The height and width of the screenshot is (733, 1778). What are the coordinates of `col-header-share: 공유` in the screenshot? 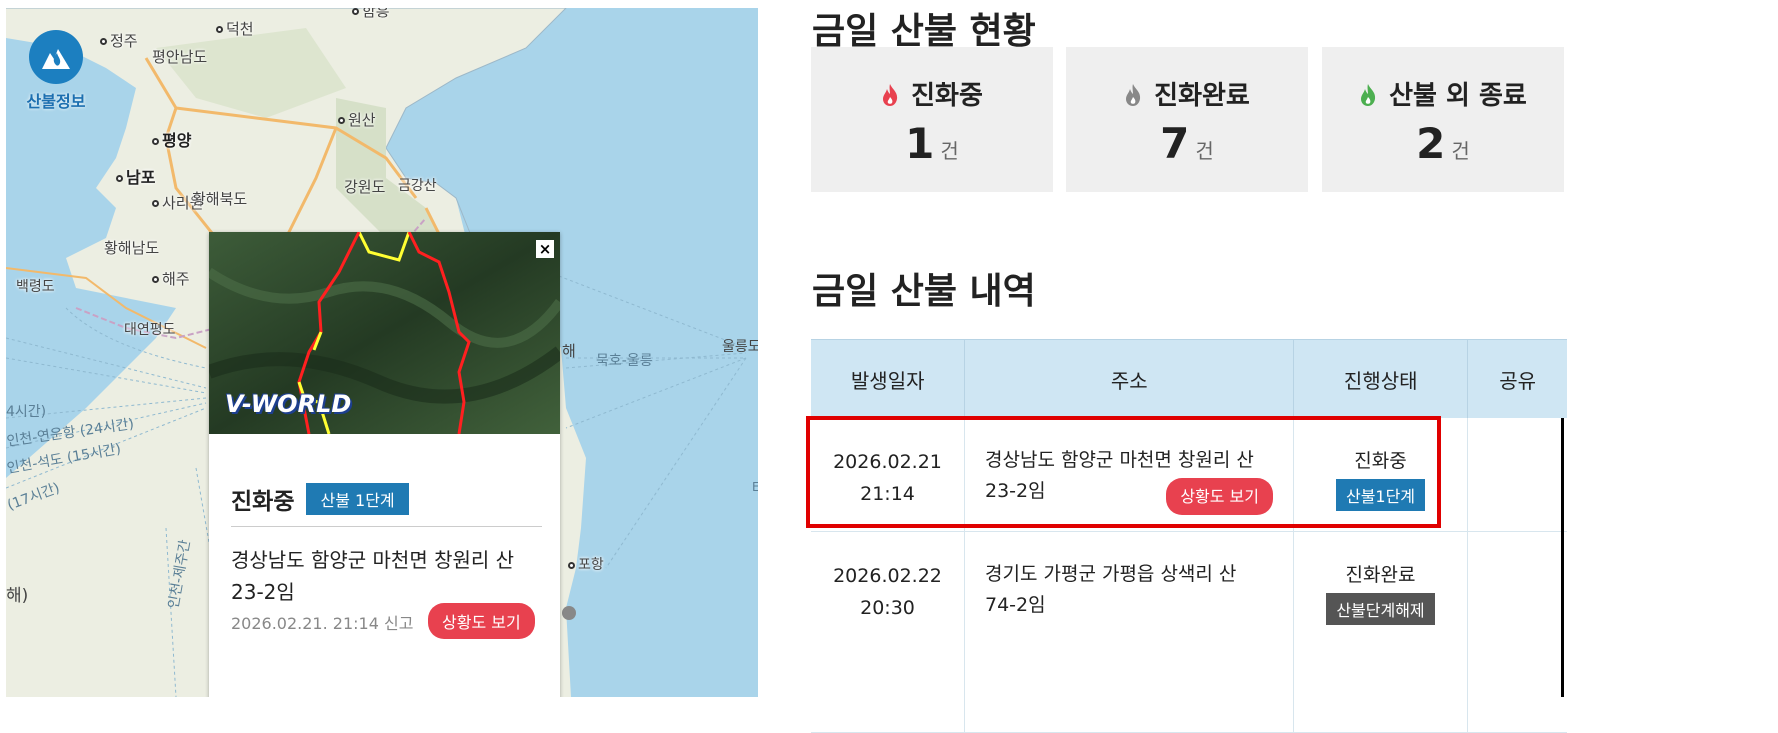 It's located at (1517, 379).